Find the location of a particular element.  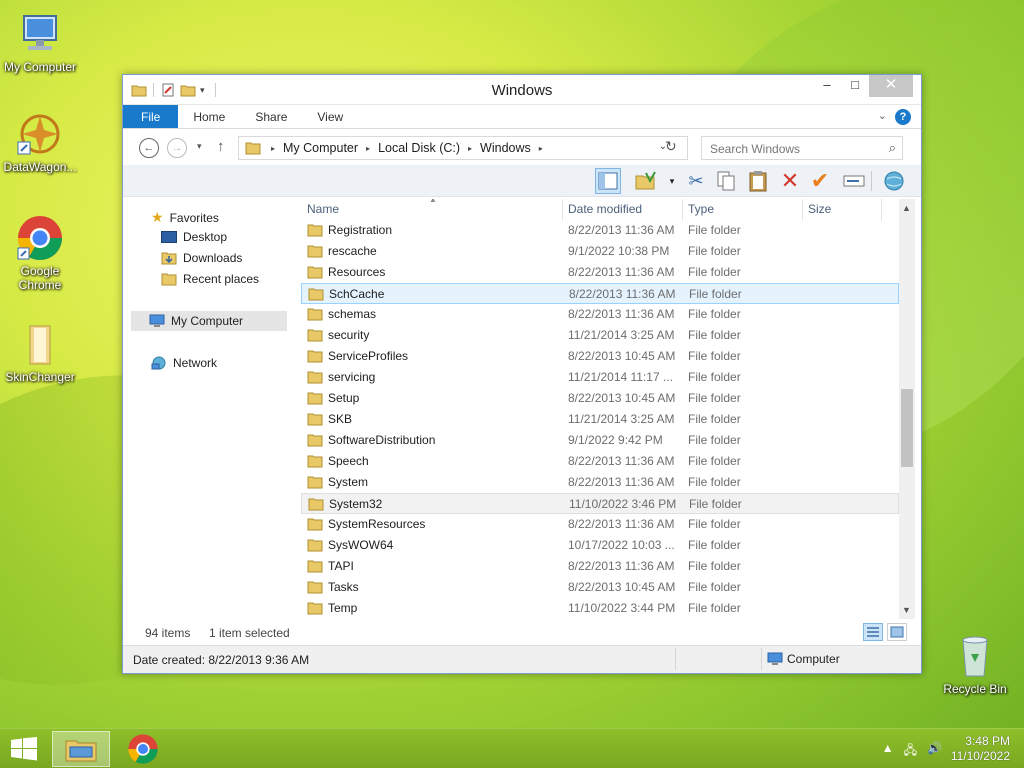

globe-icon is located at coordinates (894, 181).